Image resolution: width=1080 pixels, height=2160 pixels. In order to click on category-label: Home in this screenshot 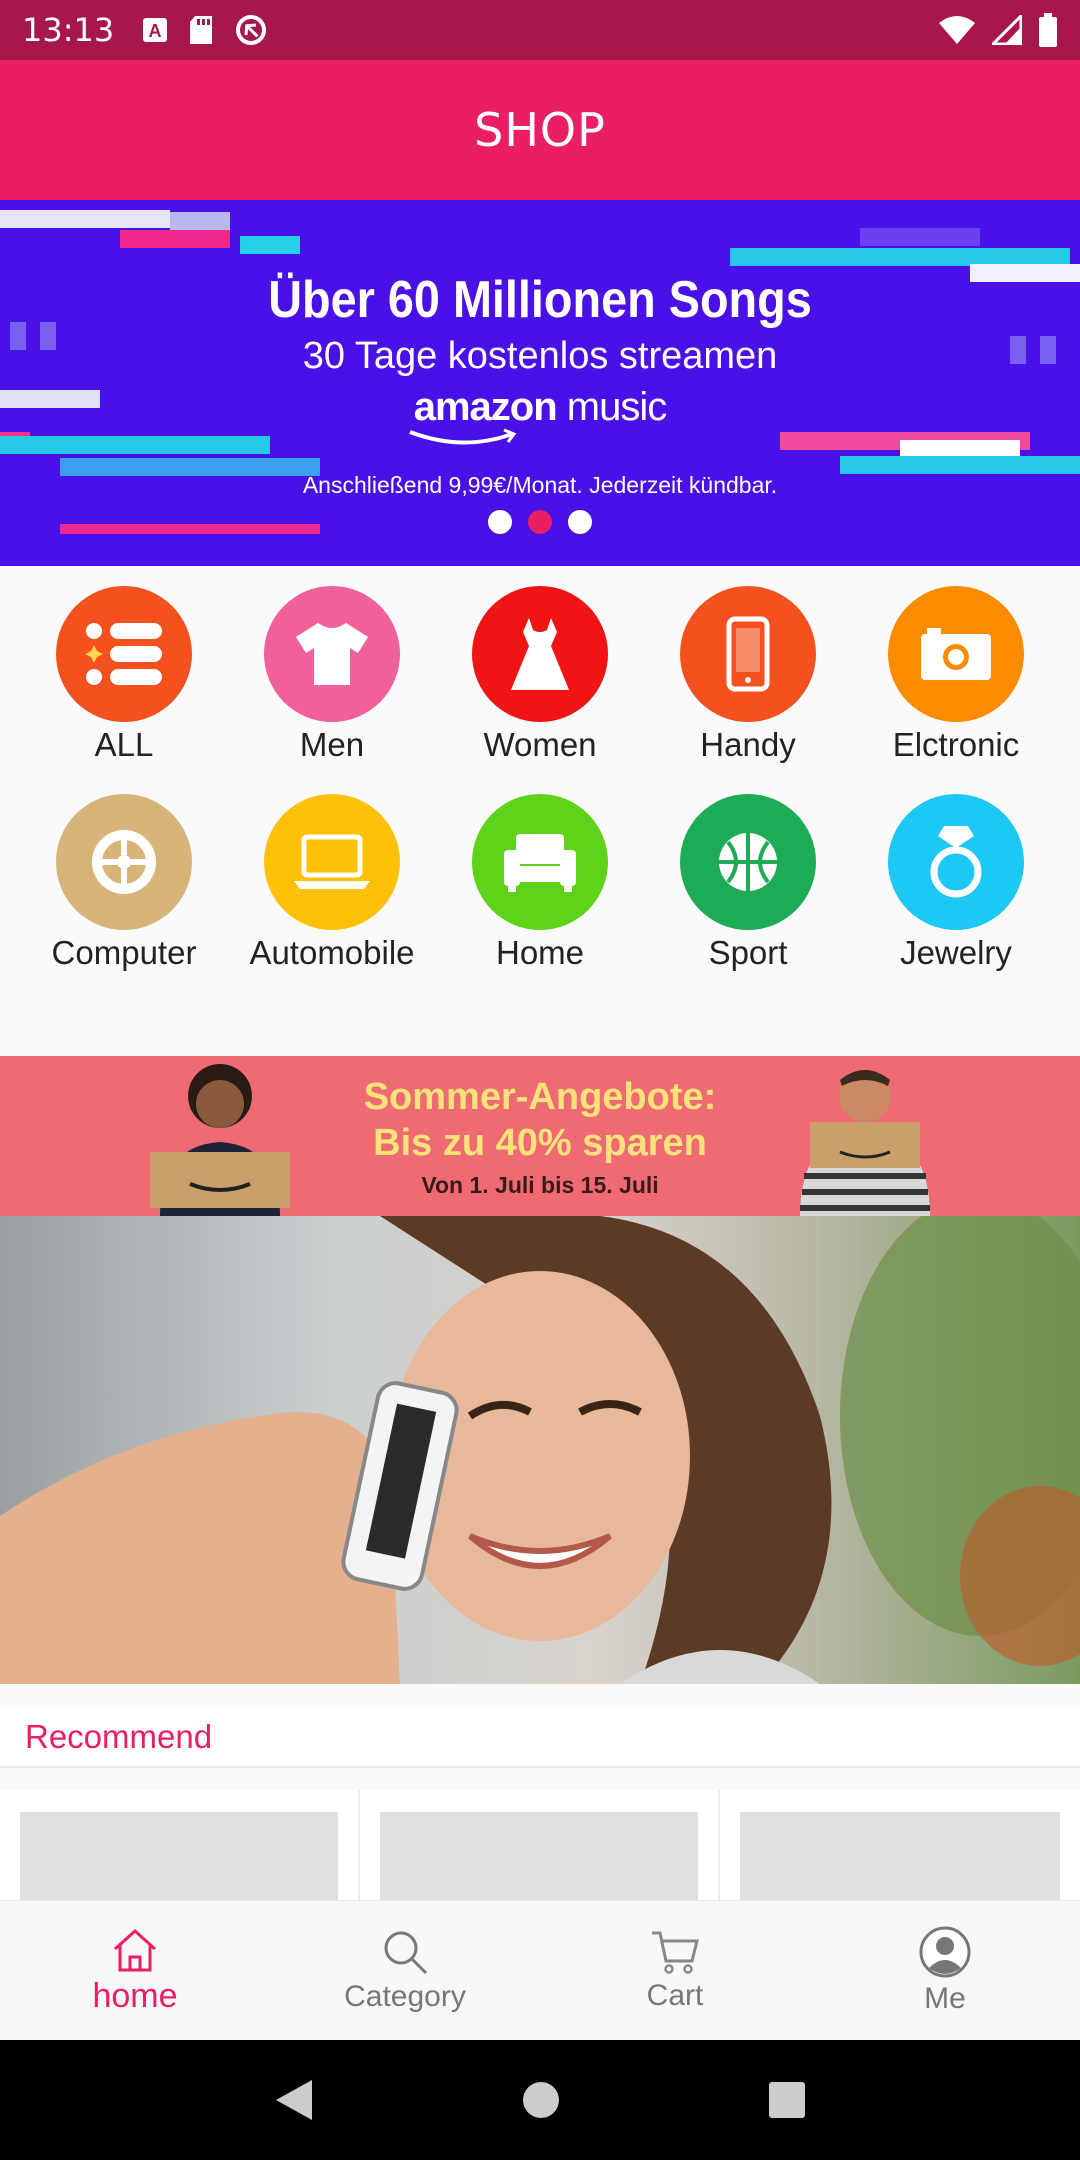, I will do `click(540, 952)`.